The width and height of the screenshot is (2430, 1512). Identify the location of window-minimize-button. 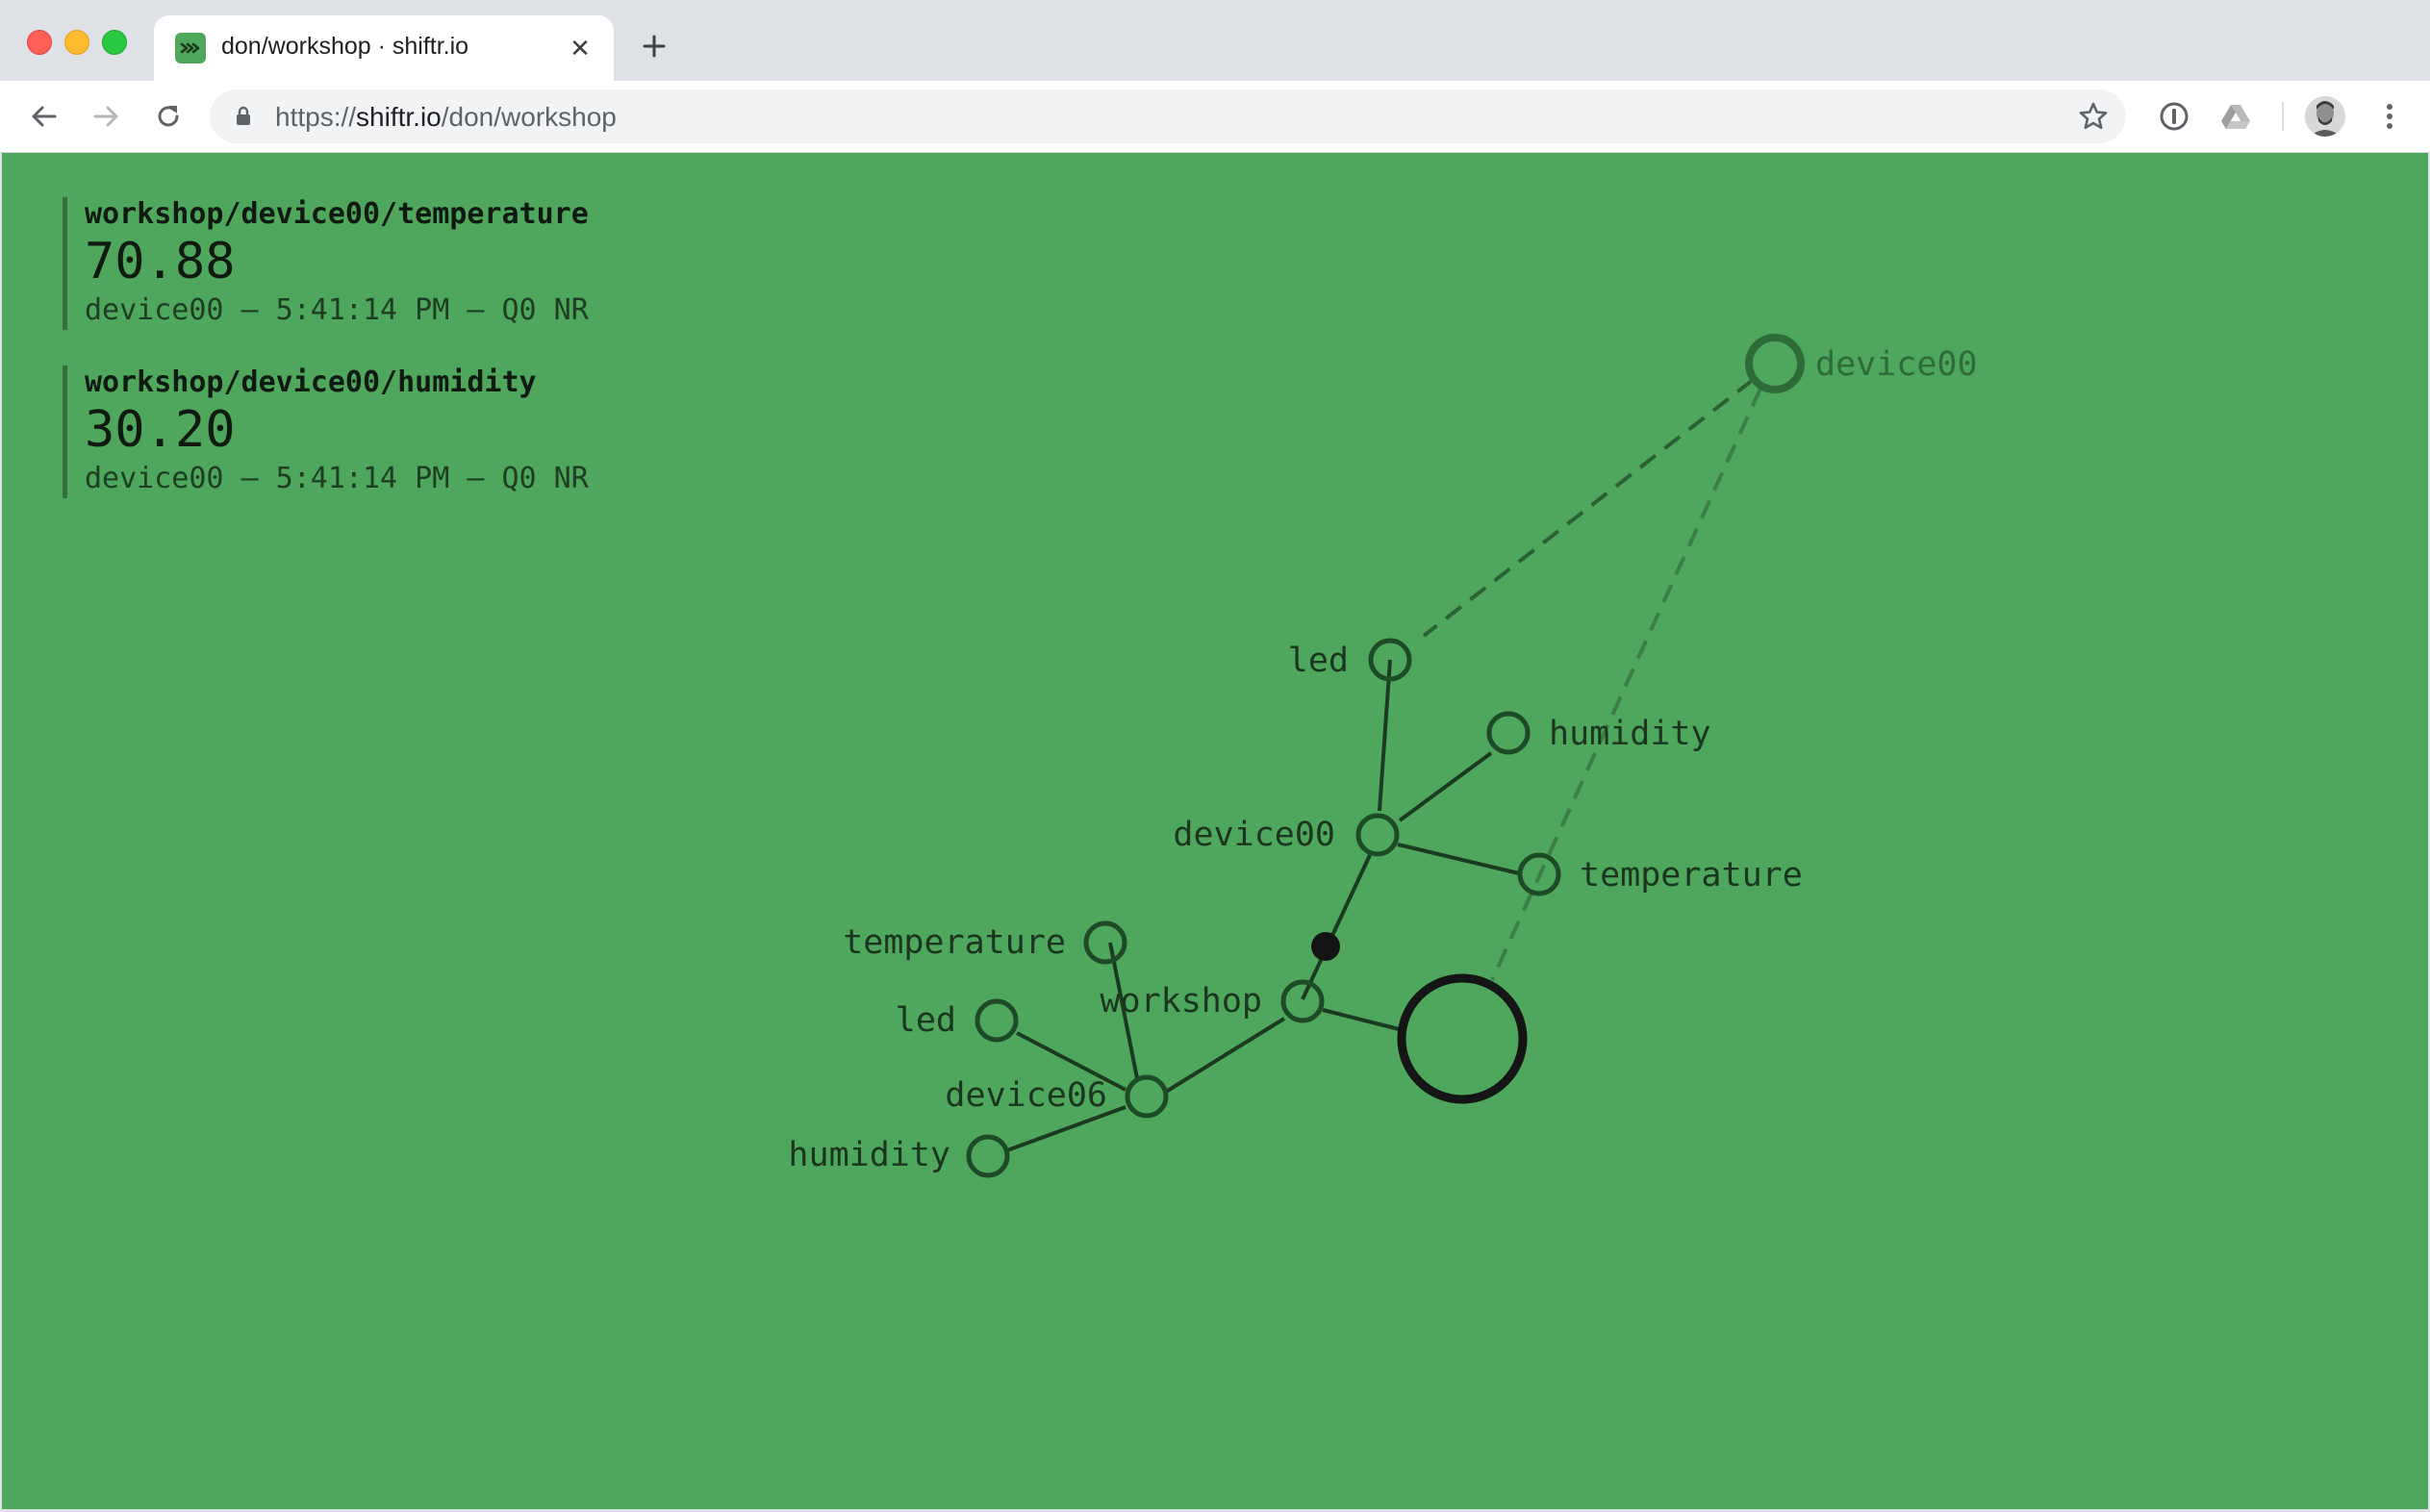
(76, 42).